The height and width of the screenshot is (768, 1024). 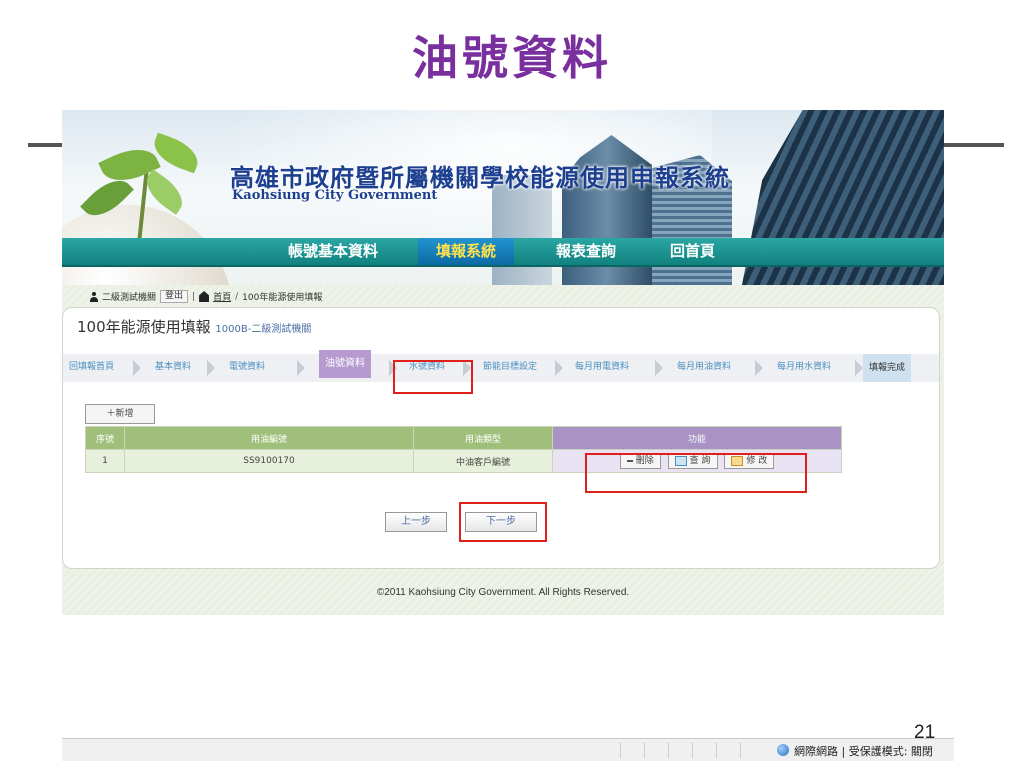 I want to click on slide-page-number: 21, so click(x=925, y=732).